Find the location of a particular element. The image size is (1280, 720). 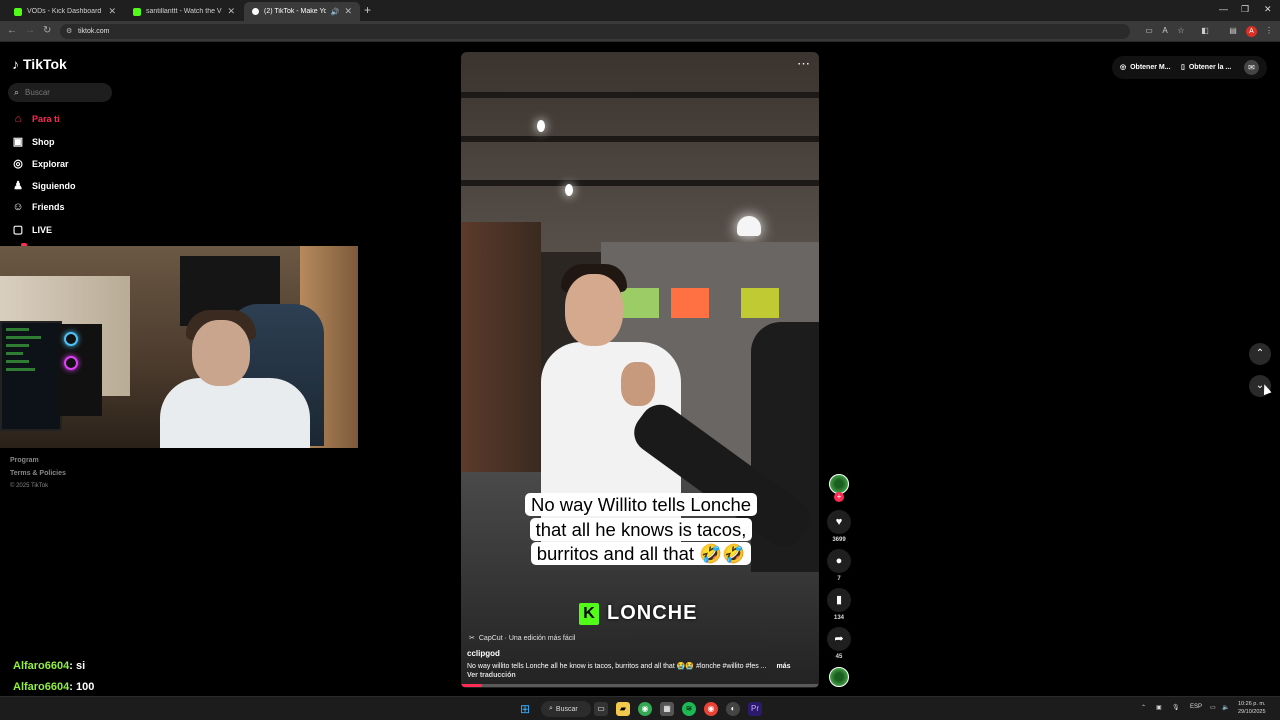

bookmark-star-icon: ☆ is located at coordinates (1181, 31).